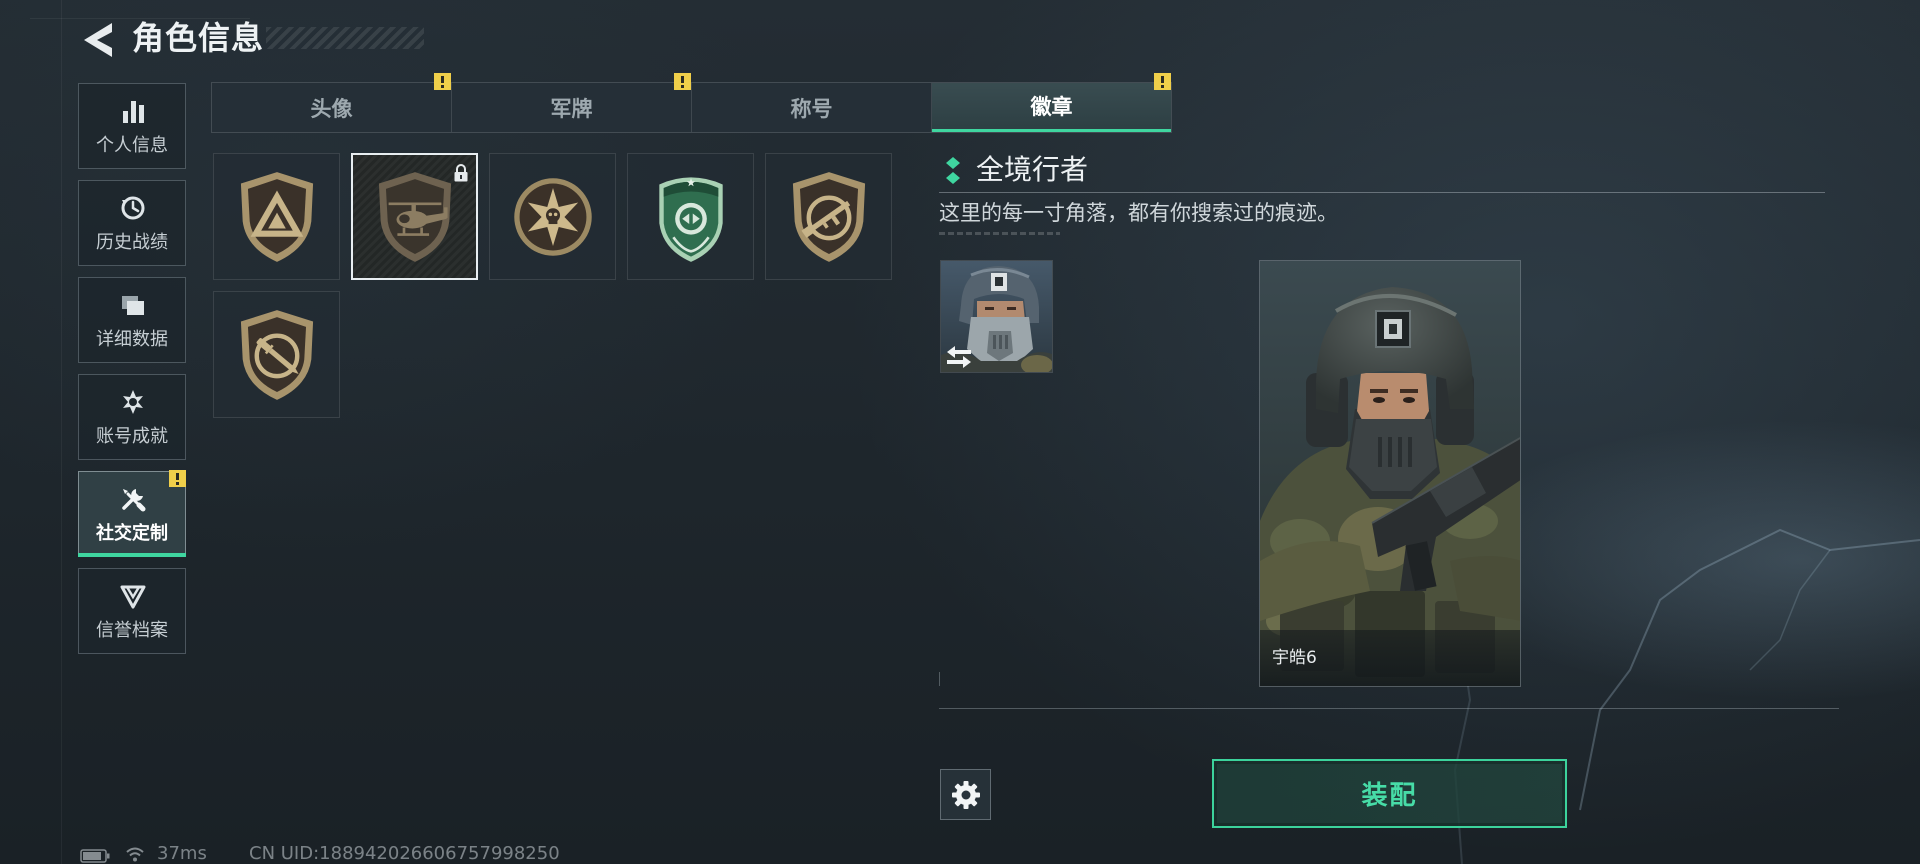 The height and width of the screenshot is (864, 1920). What do you see at coordinates (198, 38) in the screenshot?
I see `page-title: 角色信息` at bounding box center [198, 38].